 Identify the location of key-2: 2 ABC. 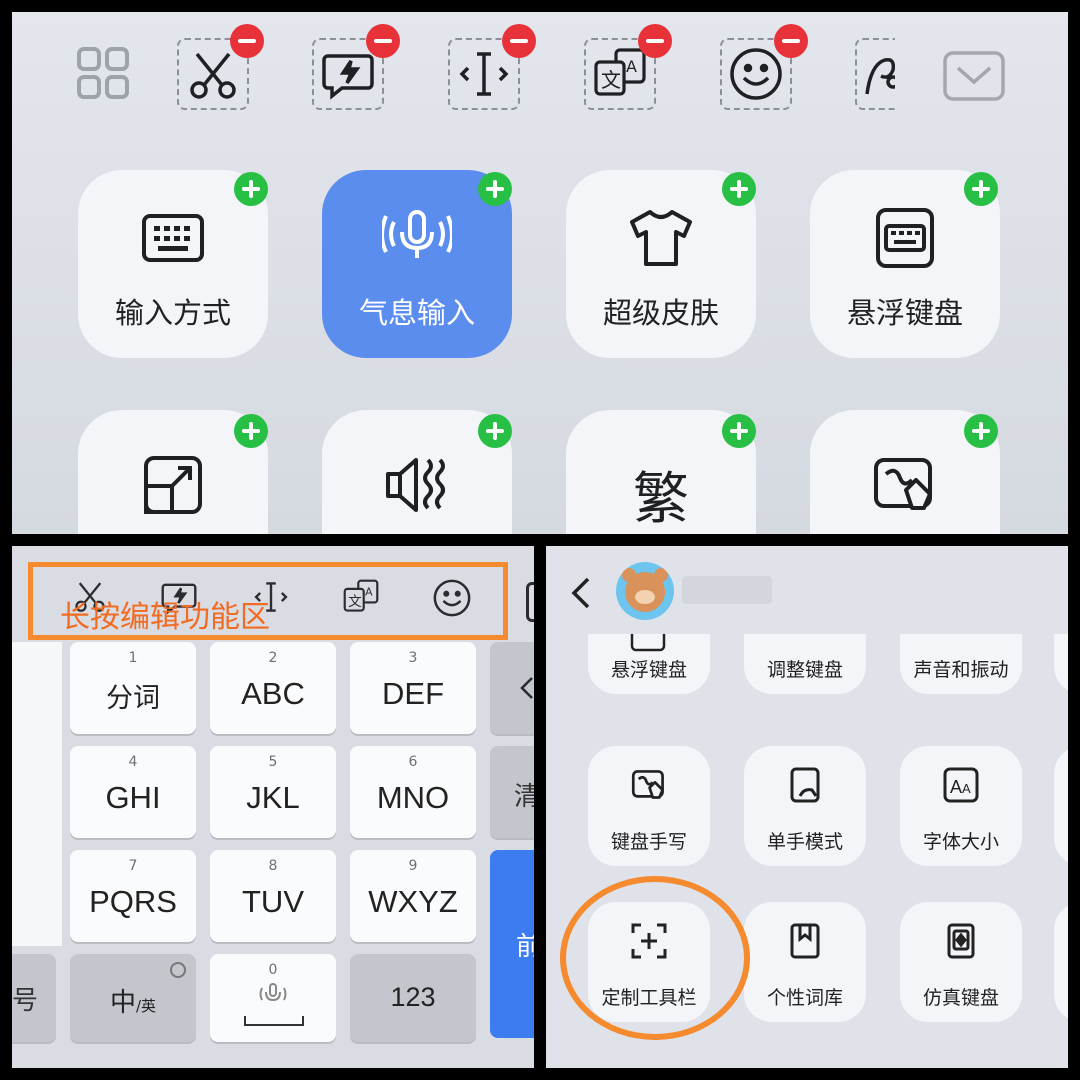
(273, 688).